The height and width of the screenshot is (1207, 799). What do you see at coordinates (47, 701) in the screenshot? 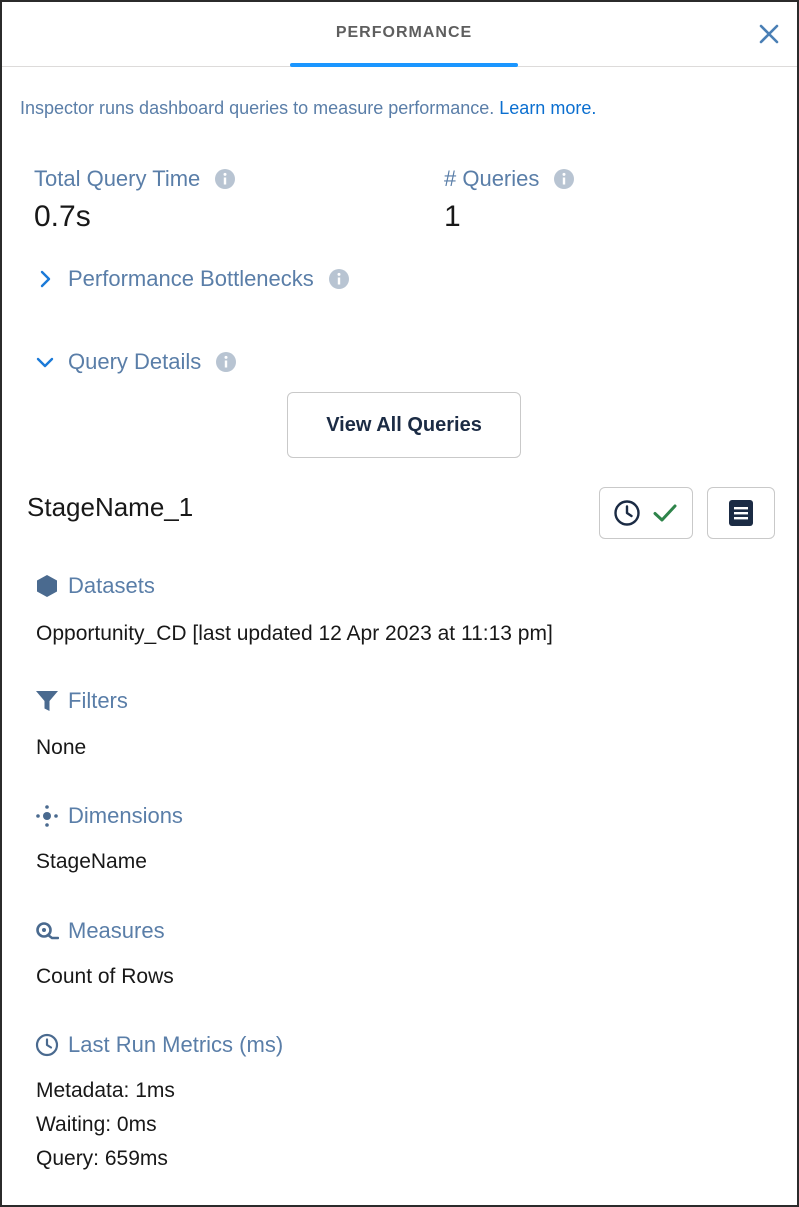
I see `filter-icon` at bounding box center [47, 701].